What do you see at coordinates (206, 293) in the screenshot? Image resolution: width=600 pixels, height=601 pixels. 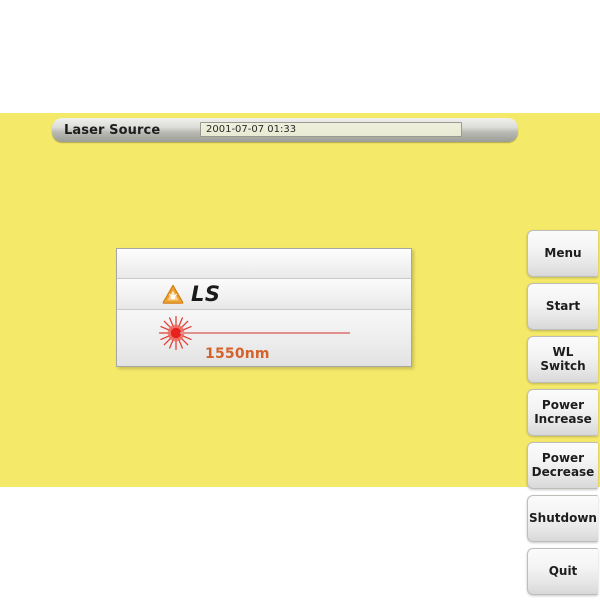 I see `module-label: LS` at bounding box center [206, 293].